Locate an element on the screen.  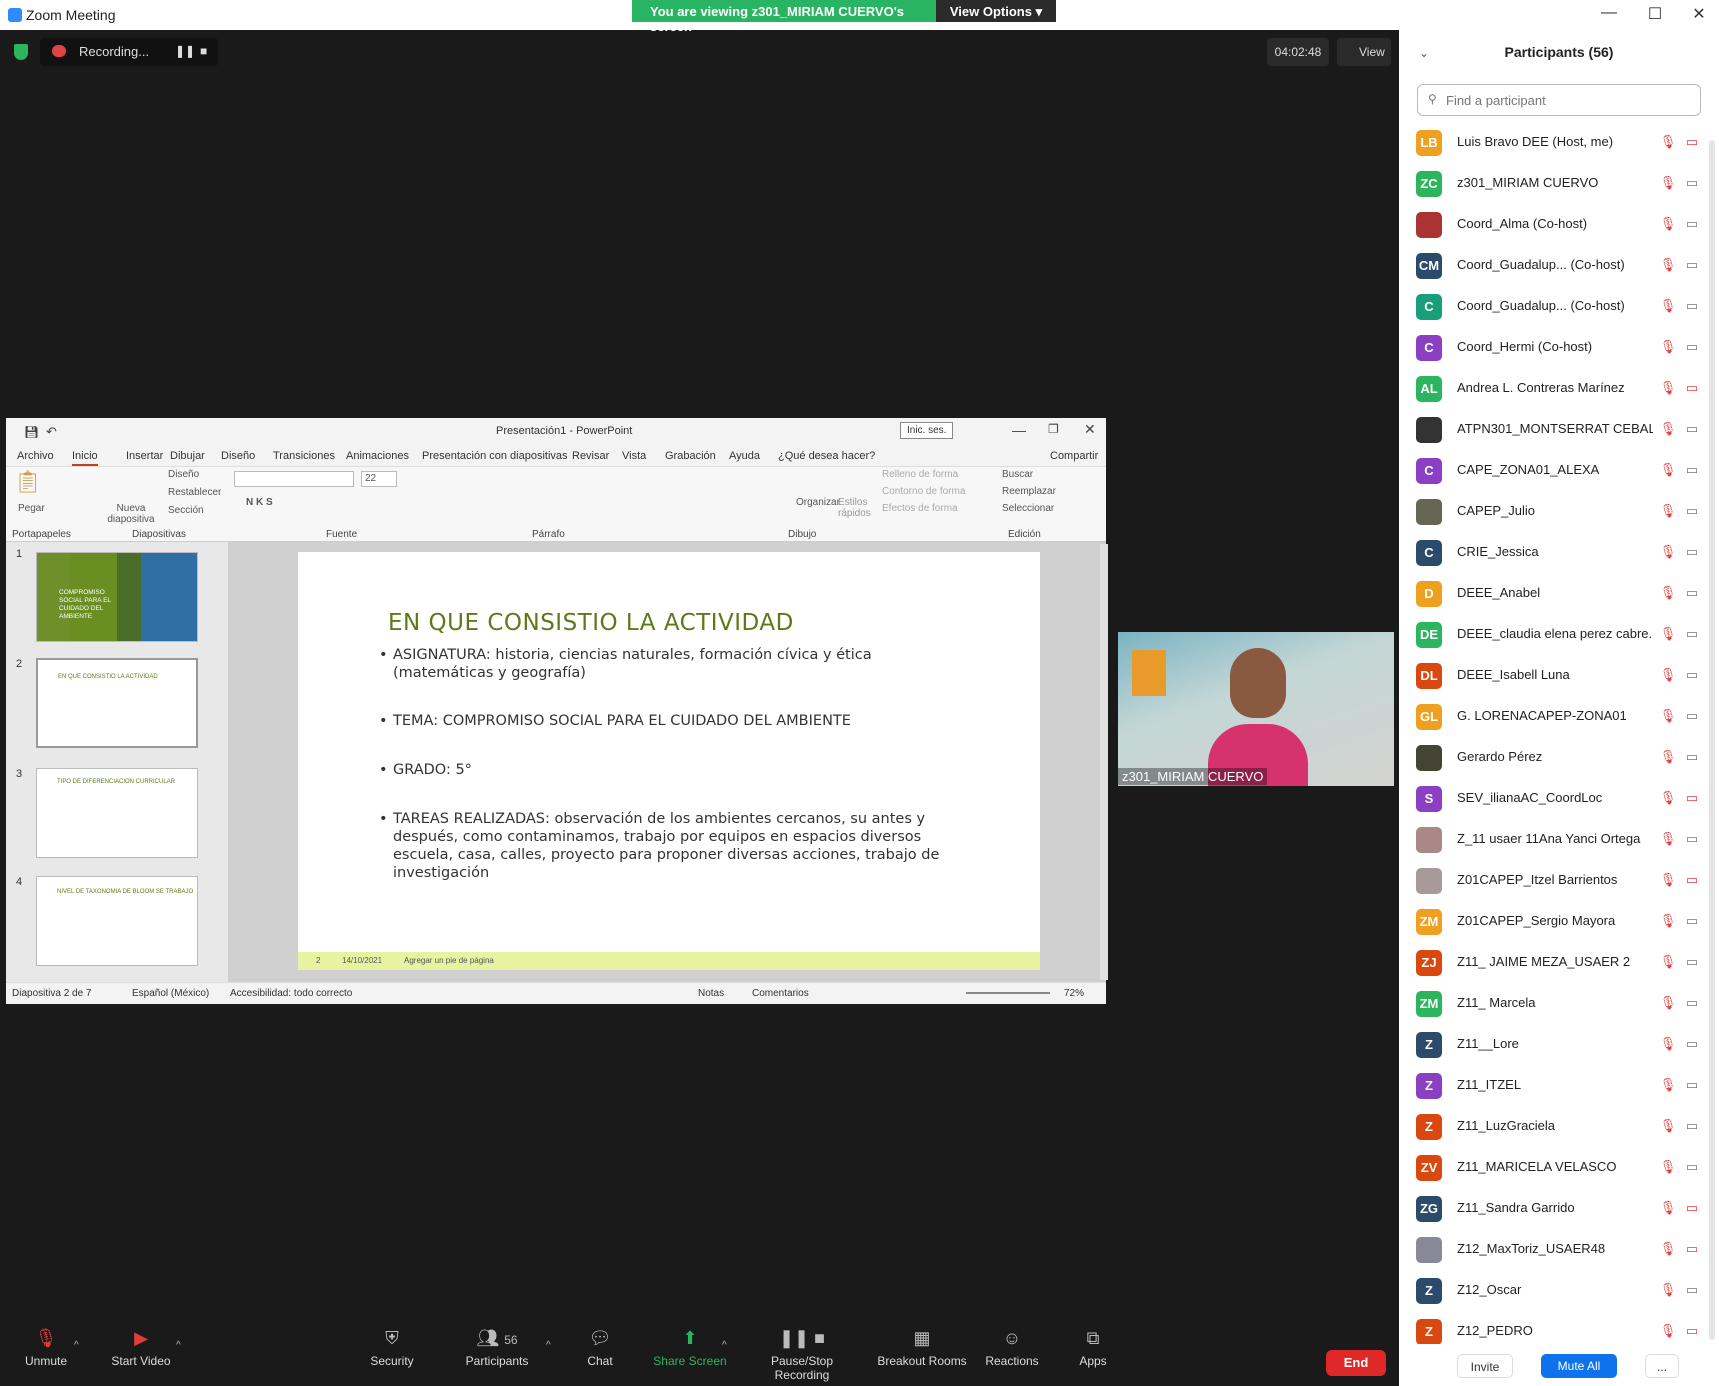
participant-row: Gerardo Pérez 🎙︎ ▭ is located at coordinates (1559, 757).